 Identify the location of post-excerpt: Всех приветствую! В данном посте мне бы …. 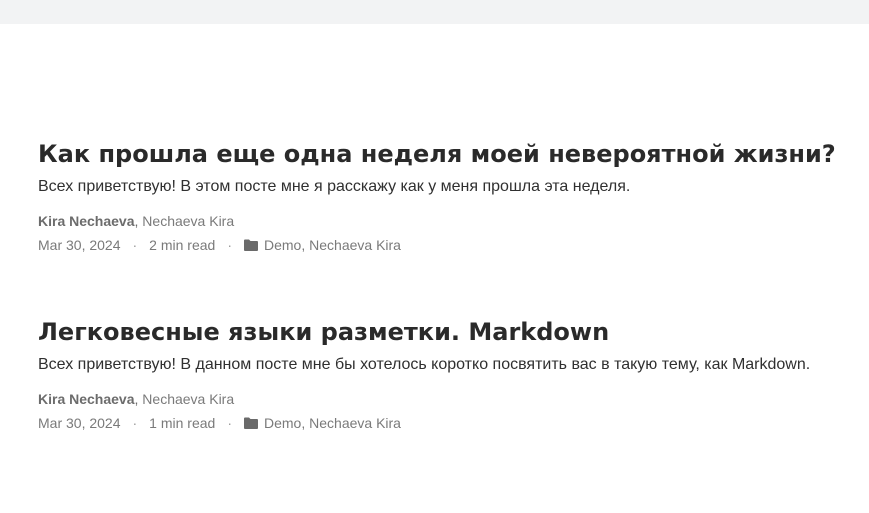
(424, 364).